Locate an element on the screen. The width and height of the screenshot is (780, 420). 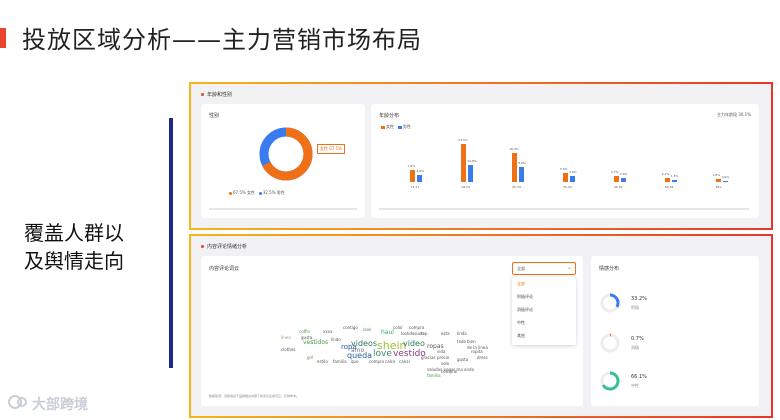
logo-icon is located at coordinates (18, 402).